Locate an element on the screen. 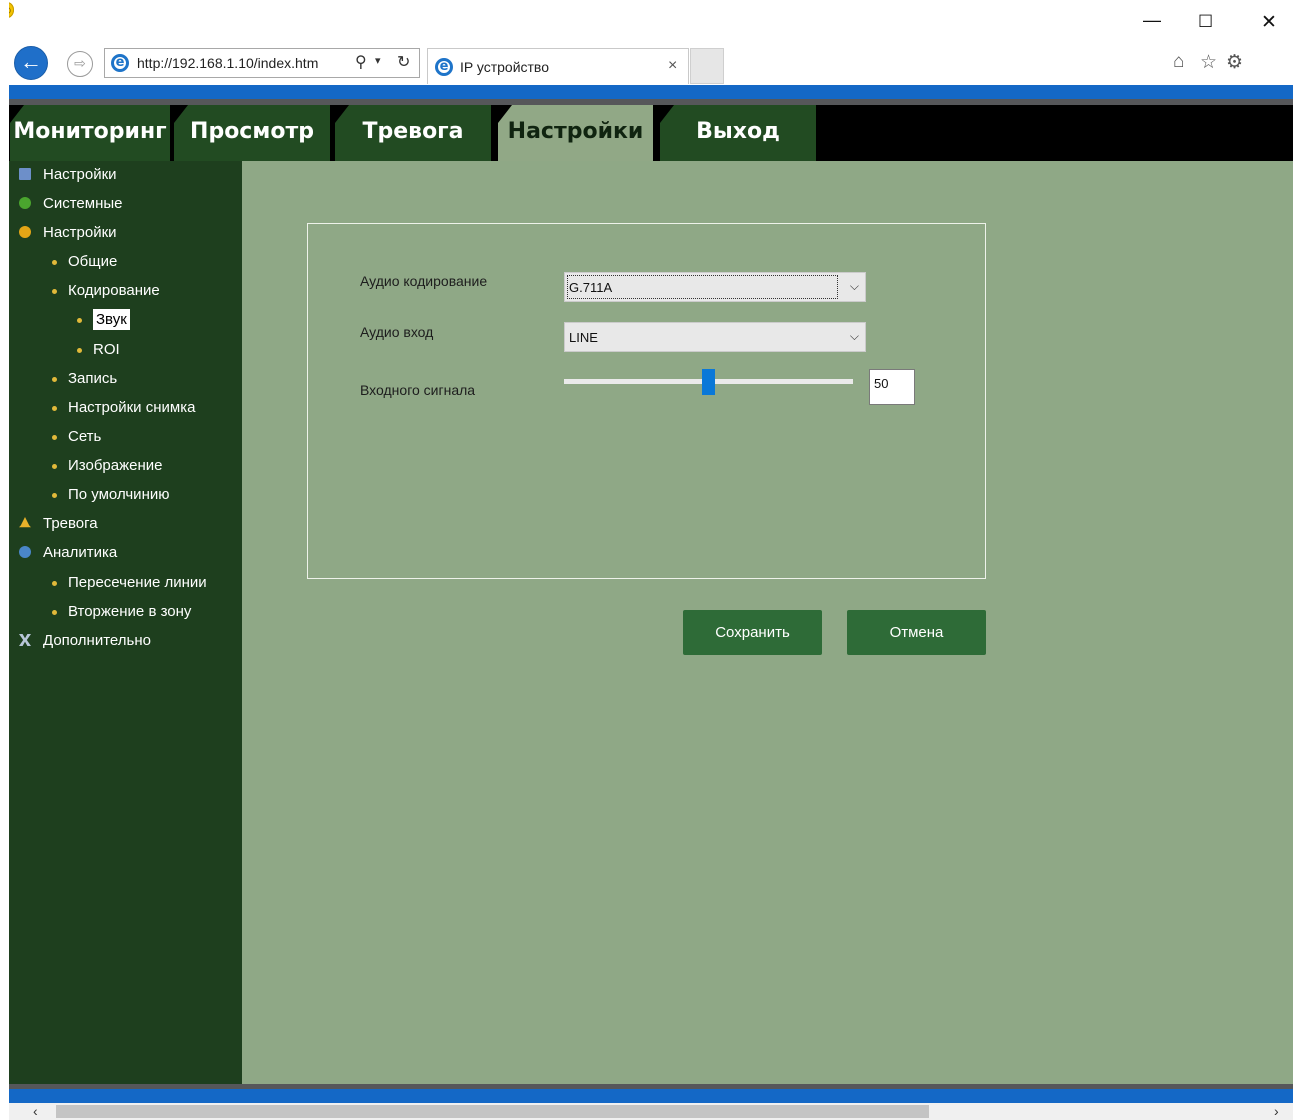 The image size is (1293, 1120). audio-coding-select: G.711A ⌵ is located at coordinates (715, 287).